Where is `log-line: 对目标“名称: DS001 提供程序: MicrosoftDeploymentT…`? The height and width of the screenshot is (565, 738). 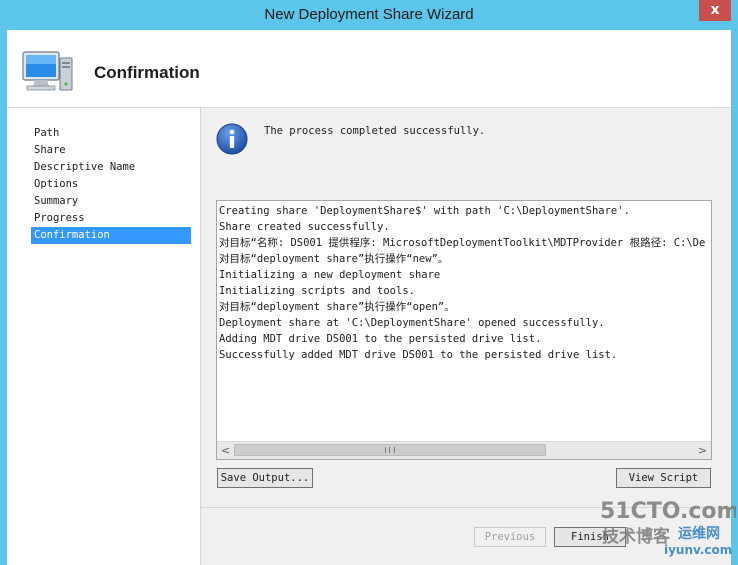
log-line: 对目标“名称: DS001 提供程序: MicrosoftDeploymentT… is located at coordinates (462, 243).